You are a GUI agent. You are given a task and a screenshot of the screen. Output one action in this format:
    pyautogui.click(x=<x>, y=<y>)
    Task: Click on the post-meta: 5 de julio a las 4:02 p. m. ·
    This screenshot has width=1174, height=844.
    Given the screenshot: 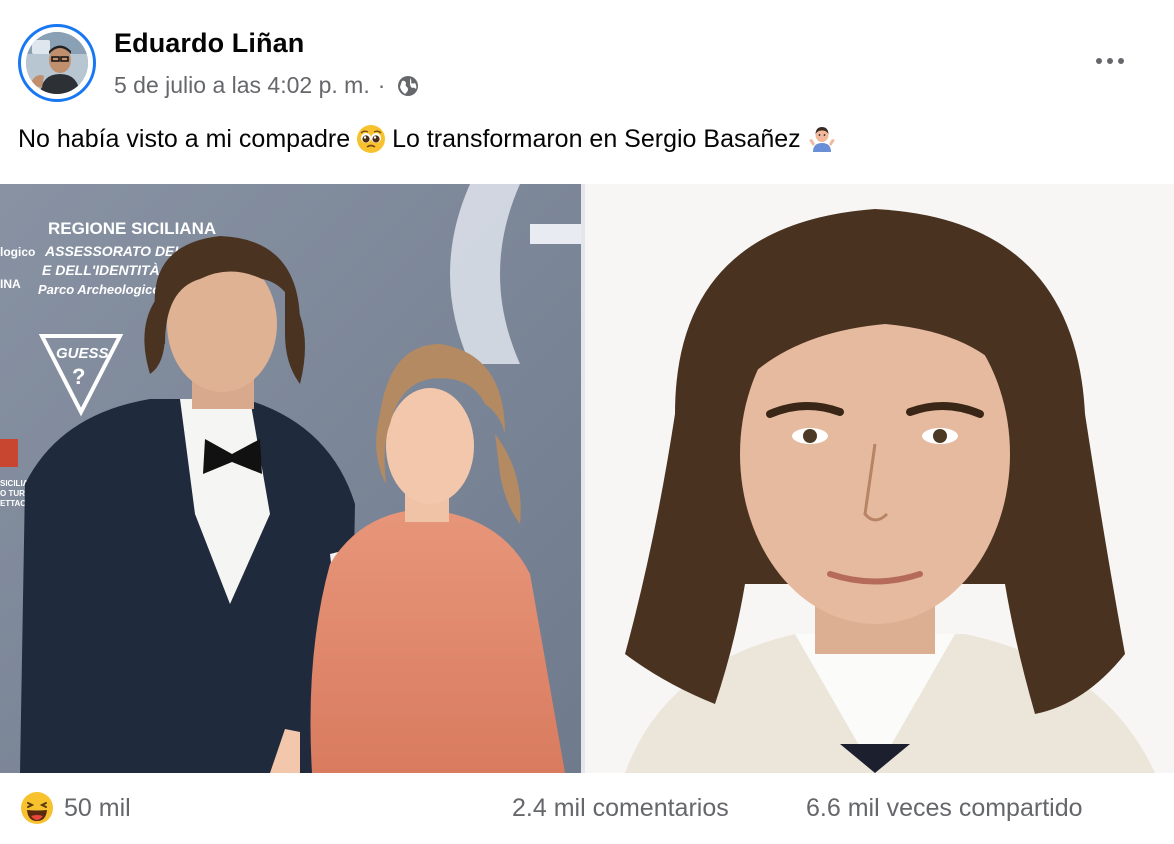 What is the action you would take?
    pyautogui.click(x=266, y=85)
    